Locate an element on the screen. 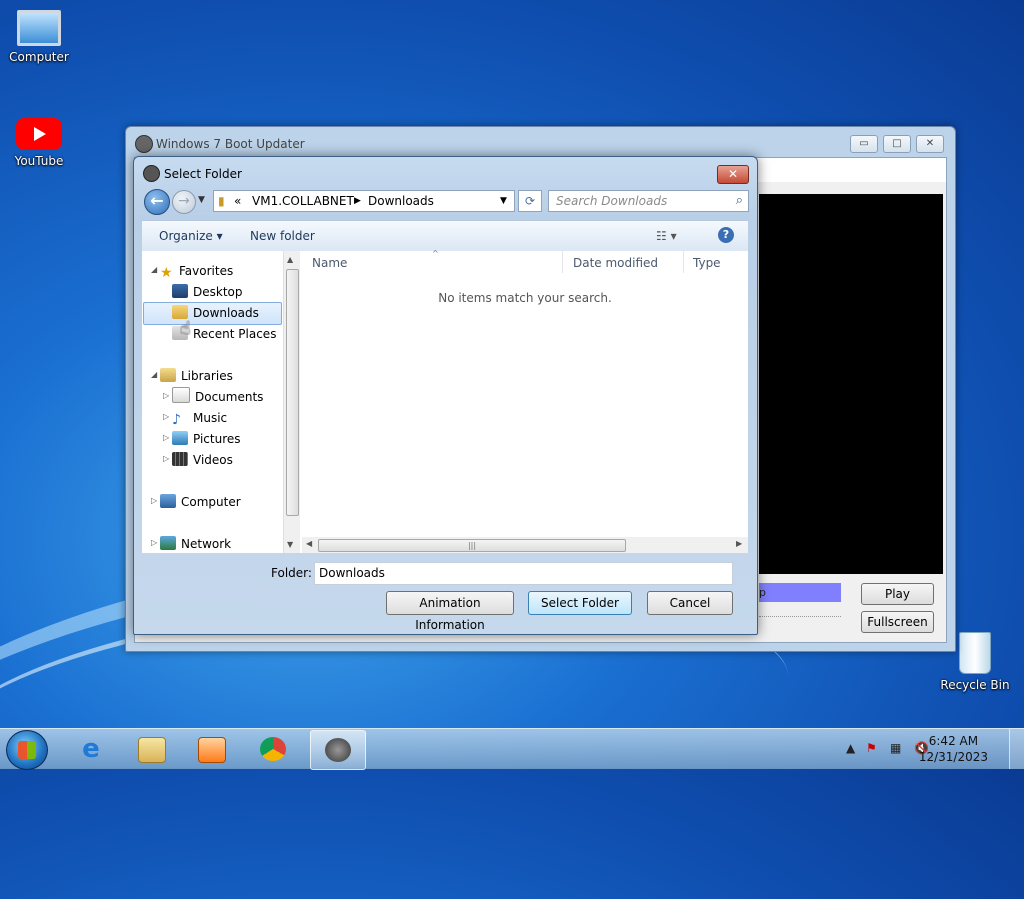  tree-item-label: Downloads is located at coordinates (226, 313).